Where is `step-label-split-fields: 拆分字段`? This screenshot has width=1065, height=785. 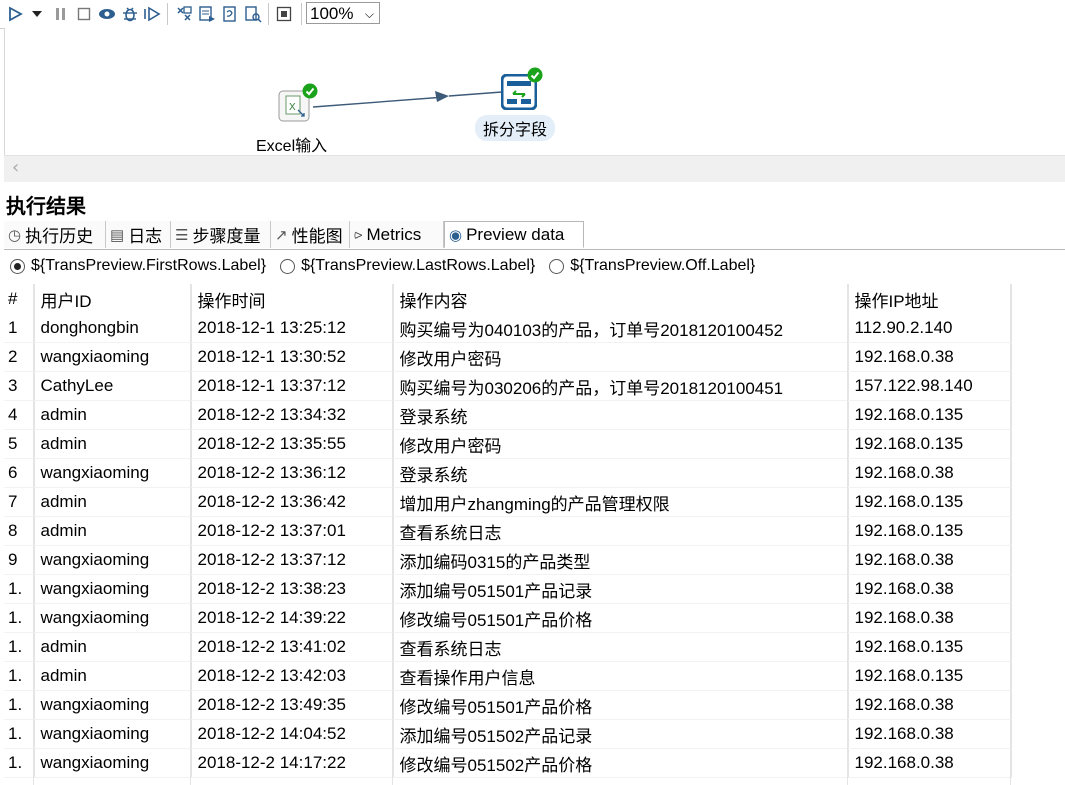 step-label-split-fields: 拆分字段 is located at coordinates (515, 128).